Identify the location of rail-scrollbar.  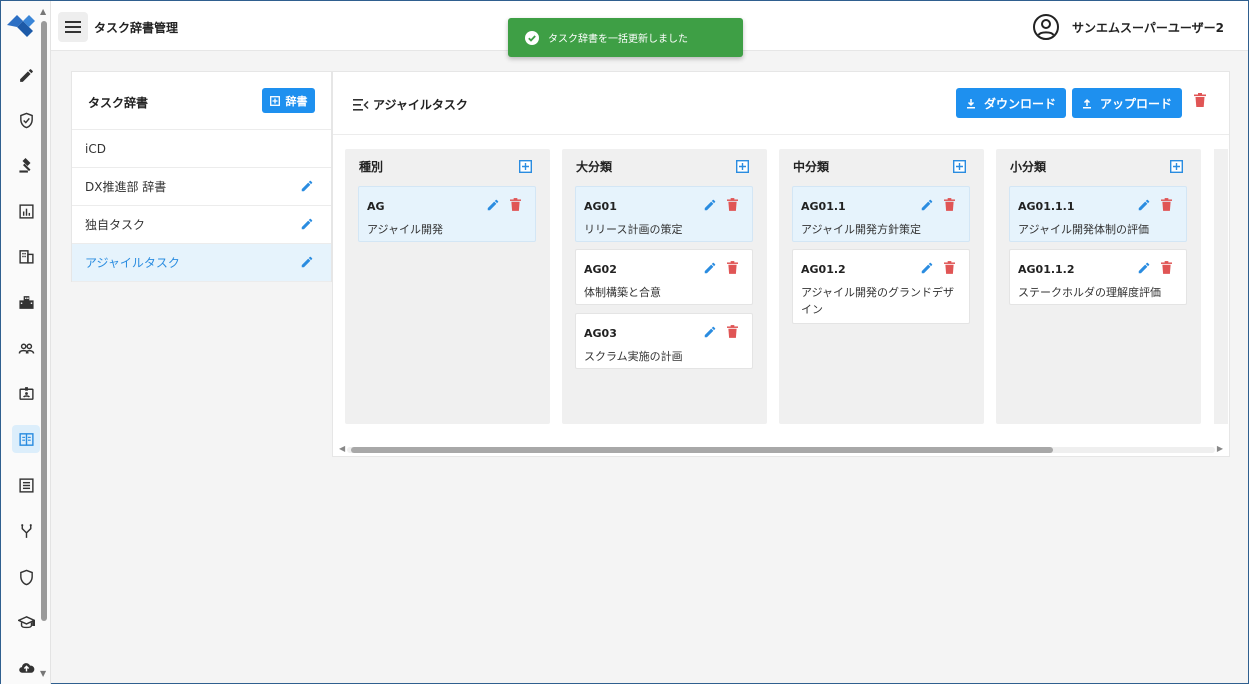
(44, 321).